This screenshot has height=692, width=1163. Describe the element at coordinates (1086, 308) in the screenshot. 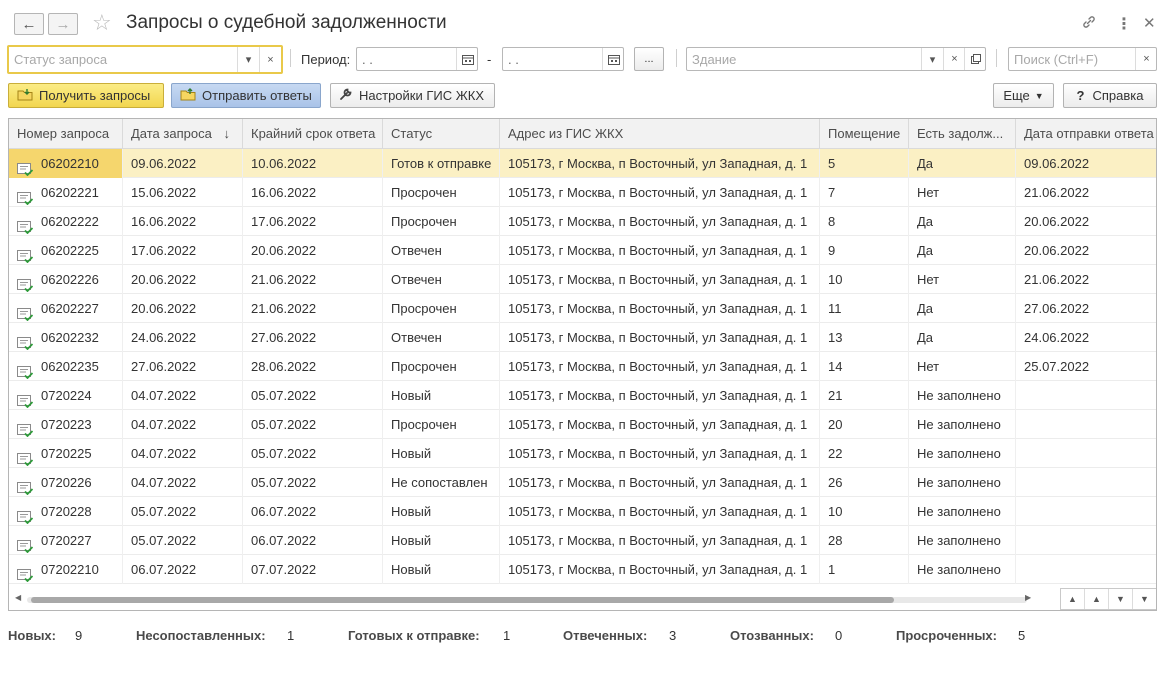

I see `cell-answer-date: 27.06.2022` at that location.